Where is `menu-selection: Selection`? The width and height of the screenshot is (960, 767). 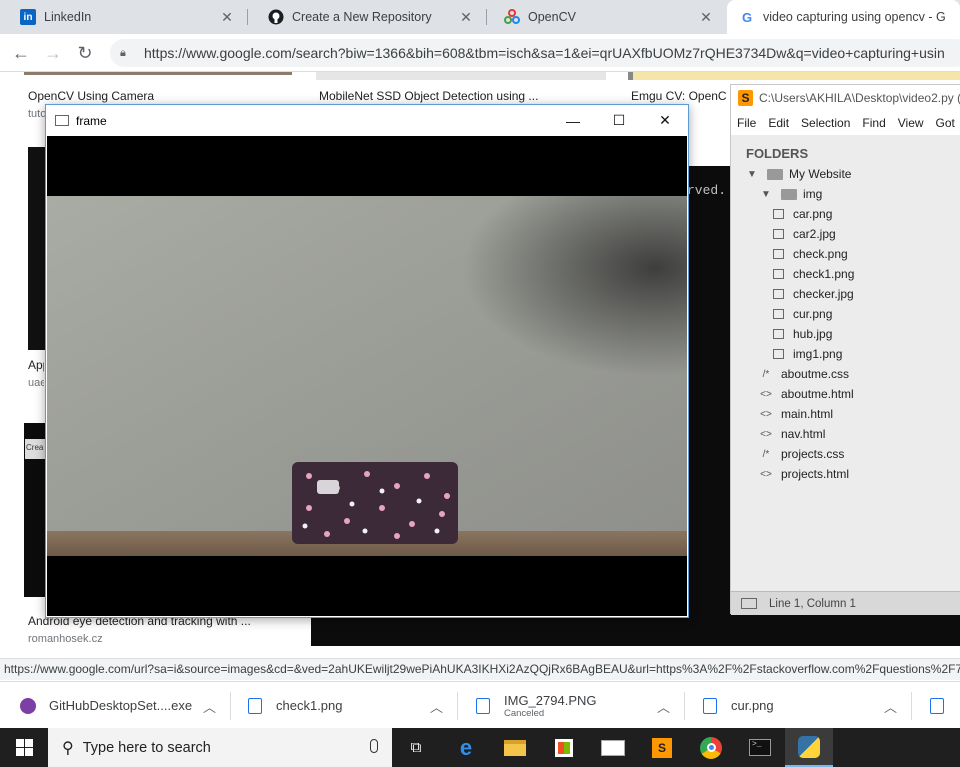 menu-selection: Selection is located at coordinates (825, 123).